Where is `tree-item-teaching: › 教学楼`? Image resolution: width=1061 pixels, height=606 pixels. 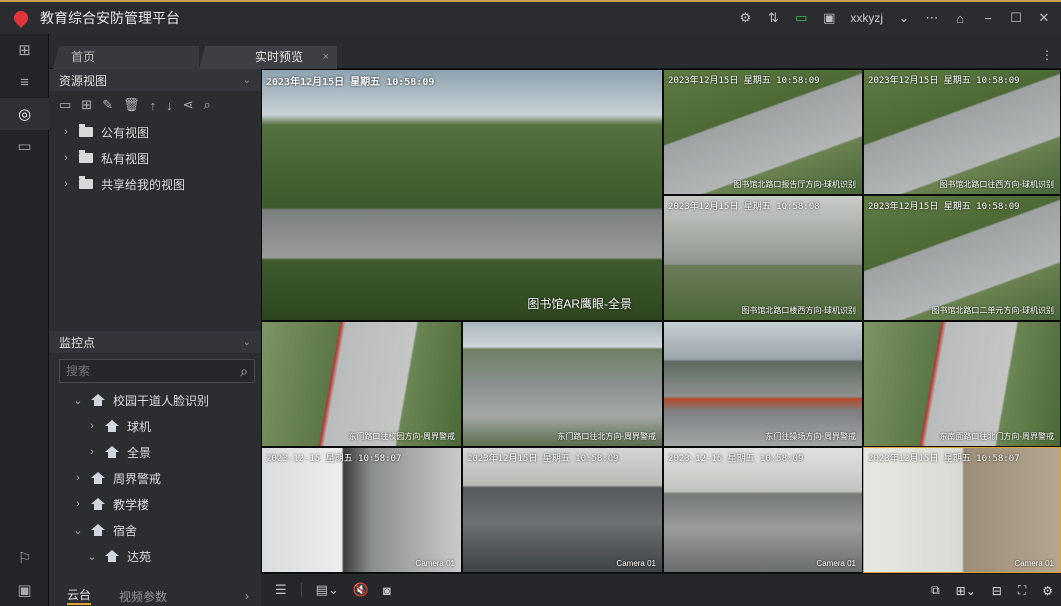
tree-item-teaching: › 教学楼 is located at coordinates (155, 504).